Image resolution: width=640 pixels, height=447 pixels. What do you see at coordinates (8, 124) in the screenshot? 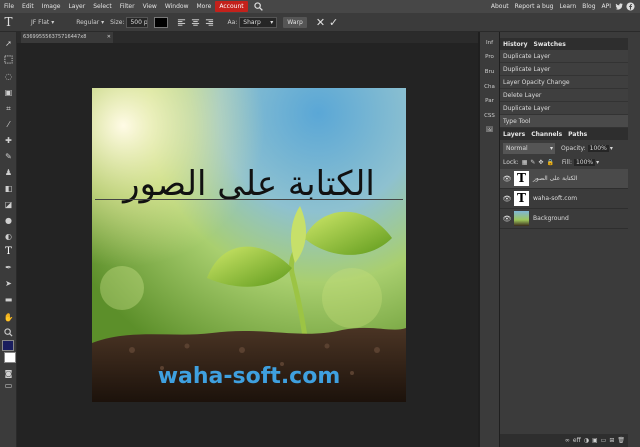
I see `eyedropper-icon: ⁄` at bounding box center [8, 124].